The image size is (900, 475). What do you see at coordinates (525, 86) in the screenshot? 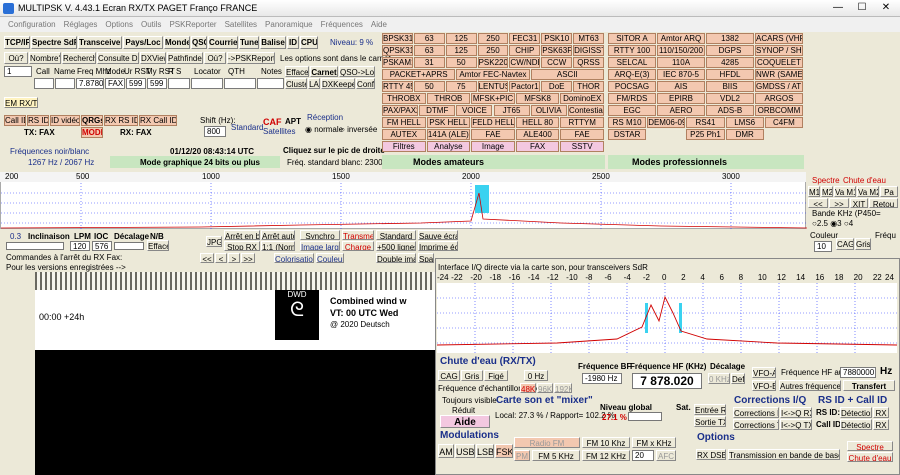
I see `amateur-mode-button: Pactor1` at bounding box center [525, 86].